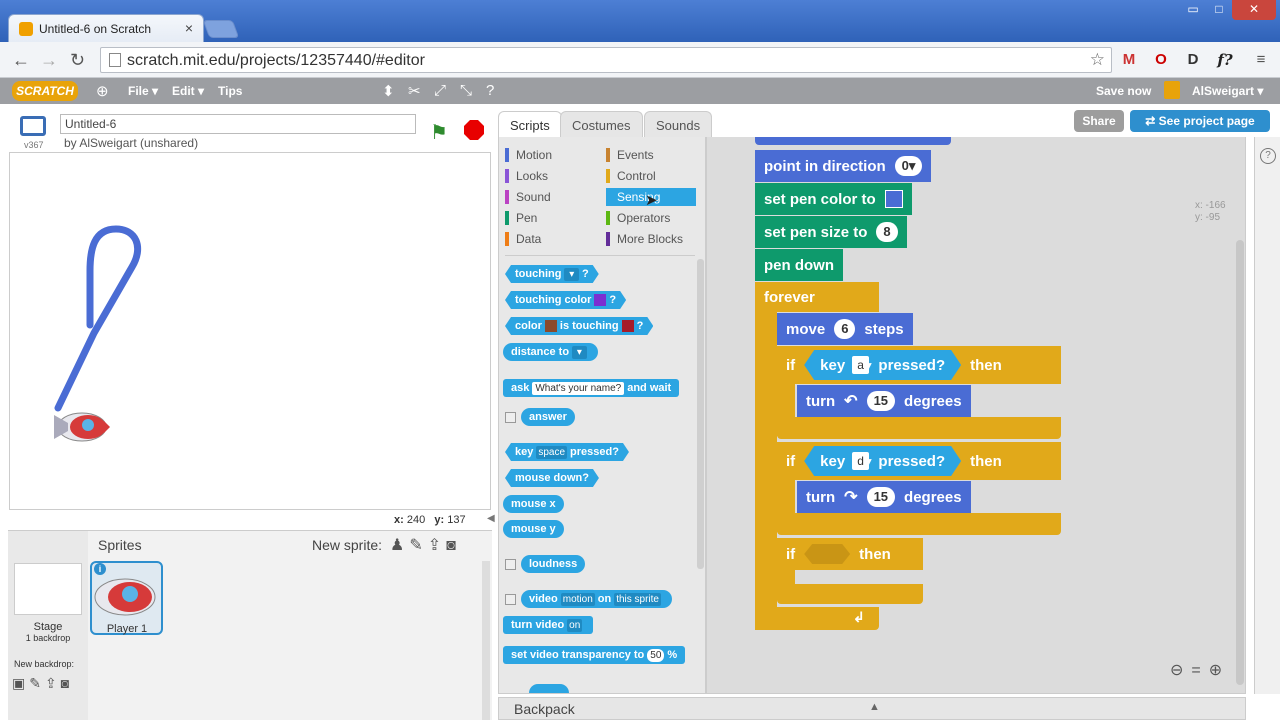 Image resolution: width=1280 pixels, height=720 pixels. Describe the element at coordinates (1240, 462) in the screenshot. I see `script-scrollbar` at that location.